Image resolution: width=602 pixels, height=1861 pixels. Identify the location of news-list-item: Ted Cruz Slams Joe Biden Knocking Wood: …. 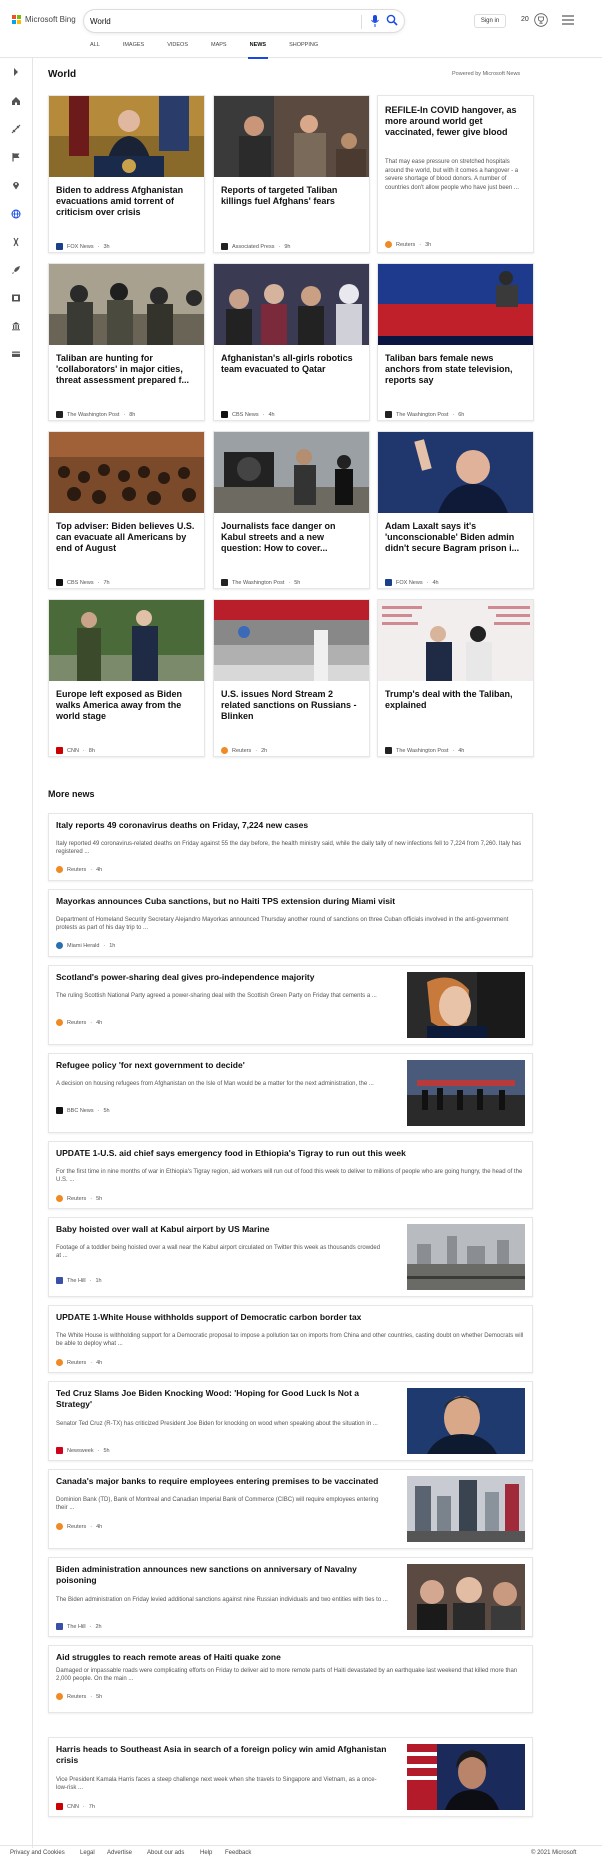
(290, 1421).